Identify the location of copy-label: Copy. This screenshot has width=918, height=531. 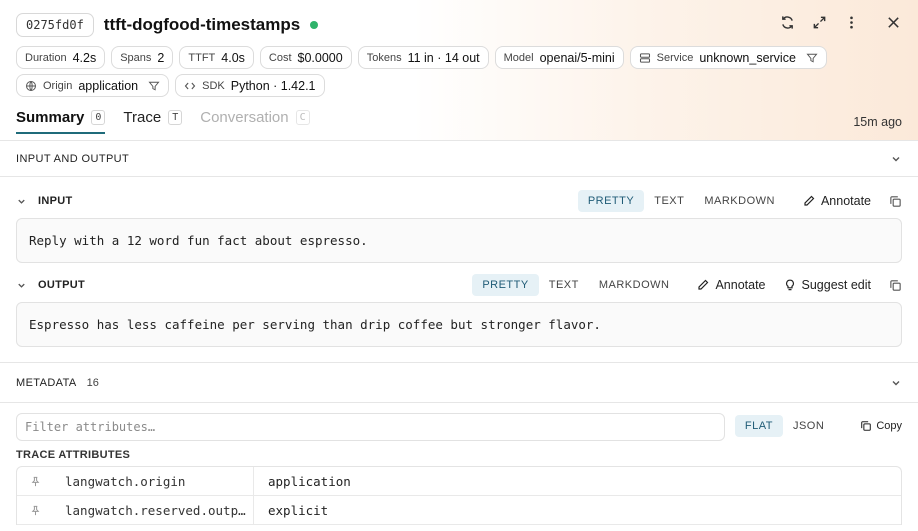
(889, 426).